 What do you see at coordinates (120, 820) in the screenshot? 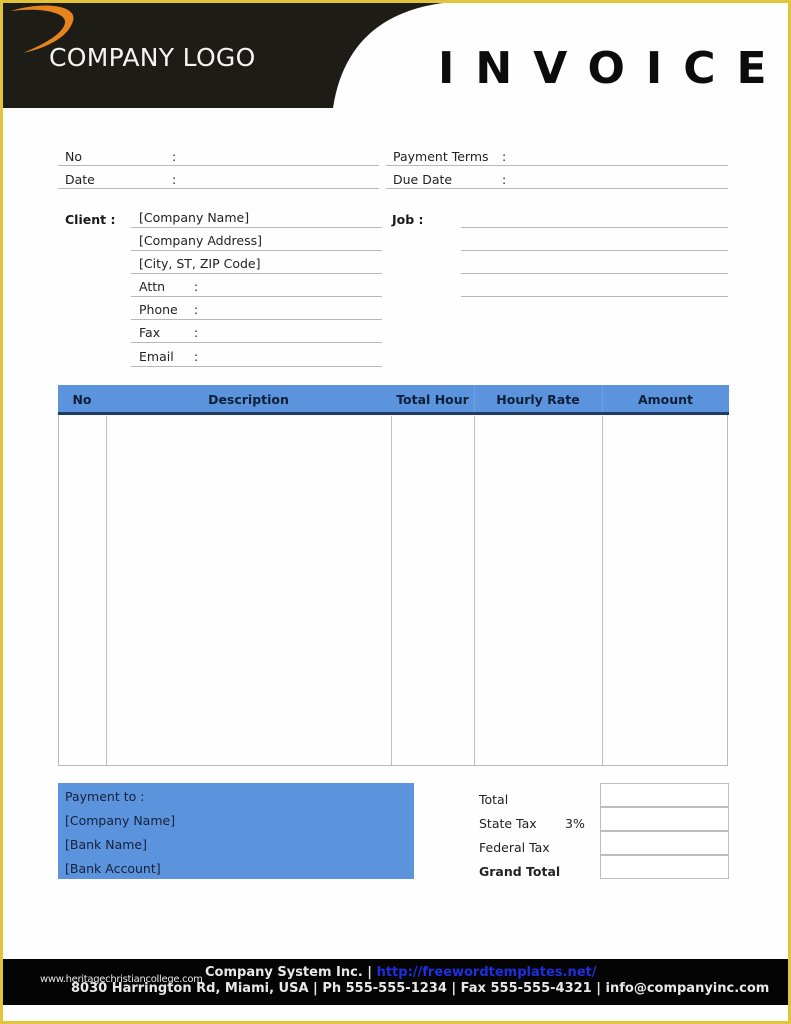
I see `payment-company-name: [Company Name]` at bounding box center [120, 820].